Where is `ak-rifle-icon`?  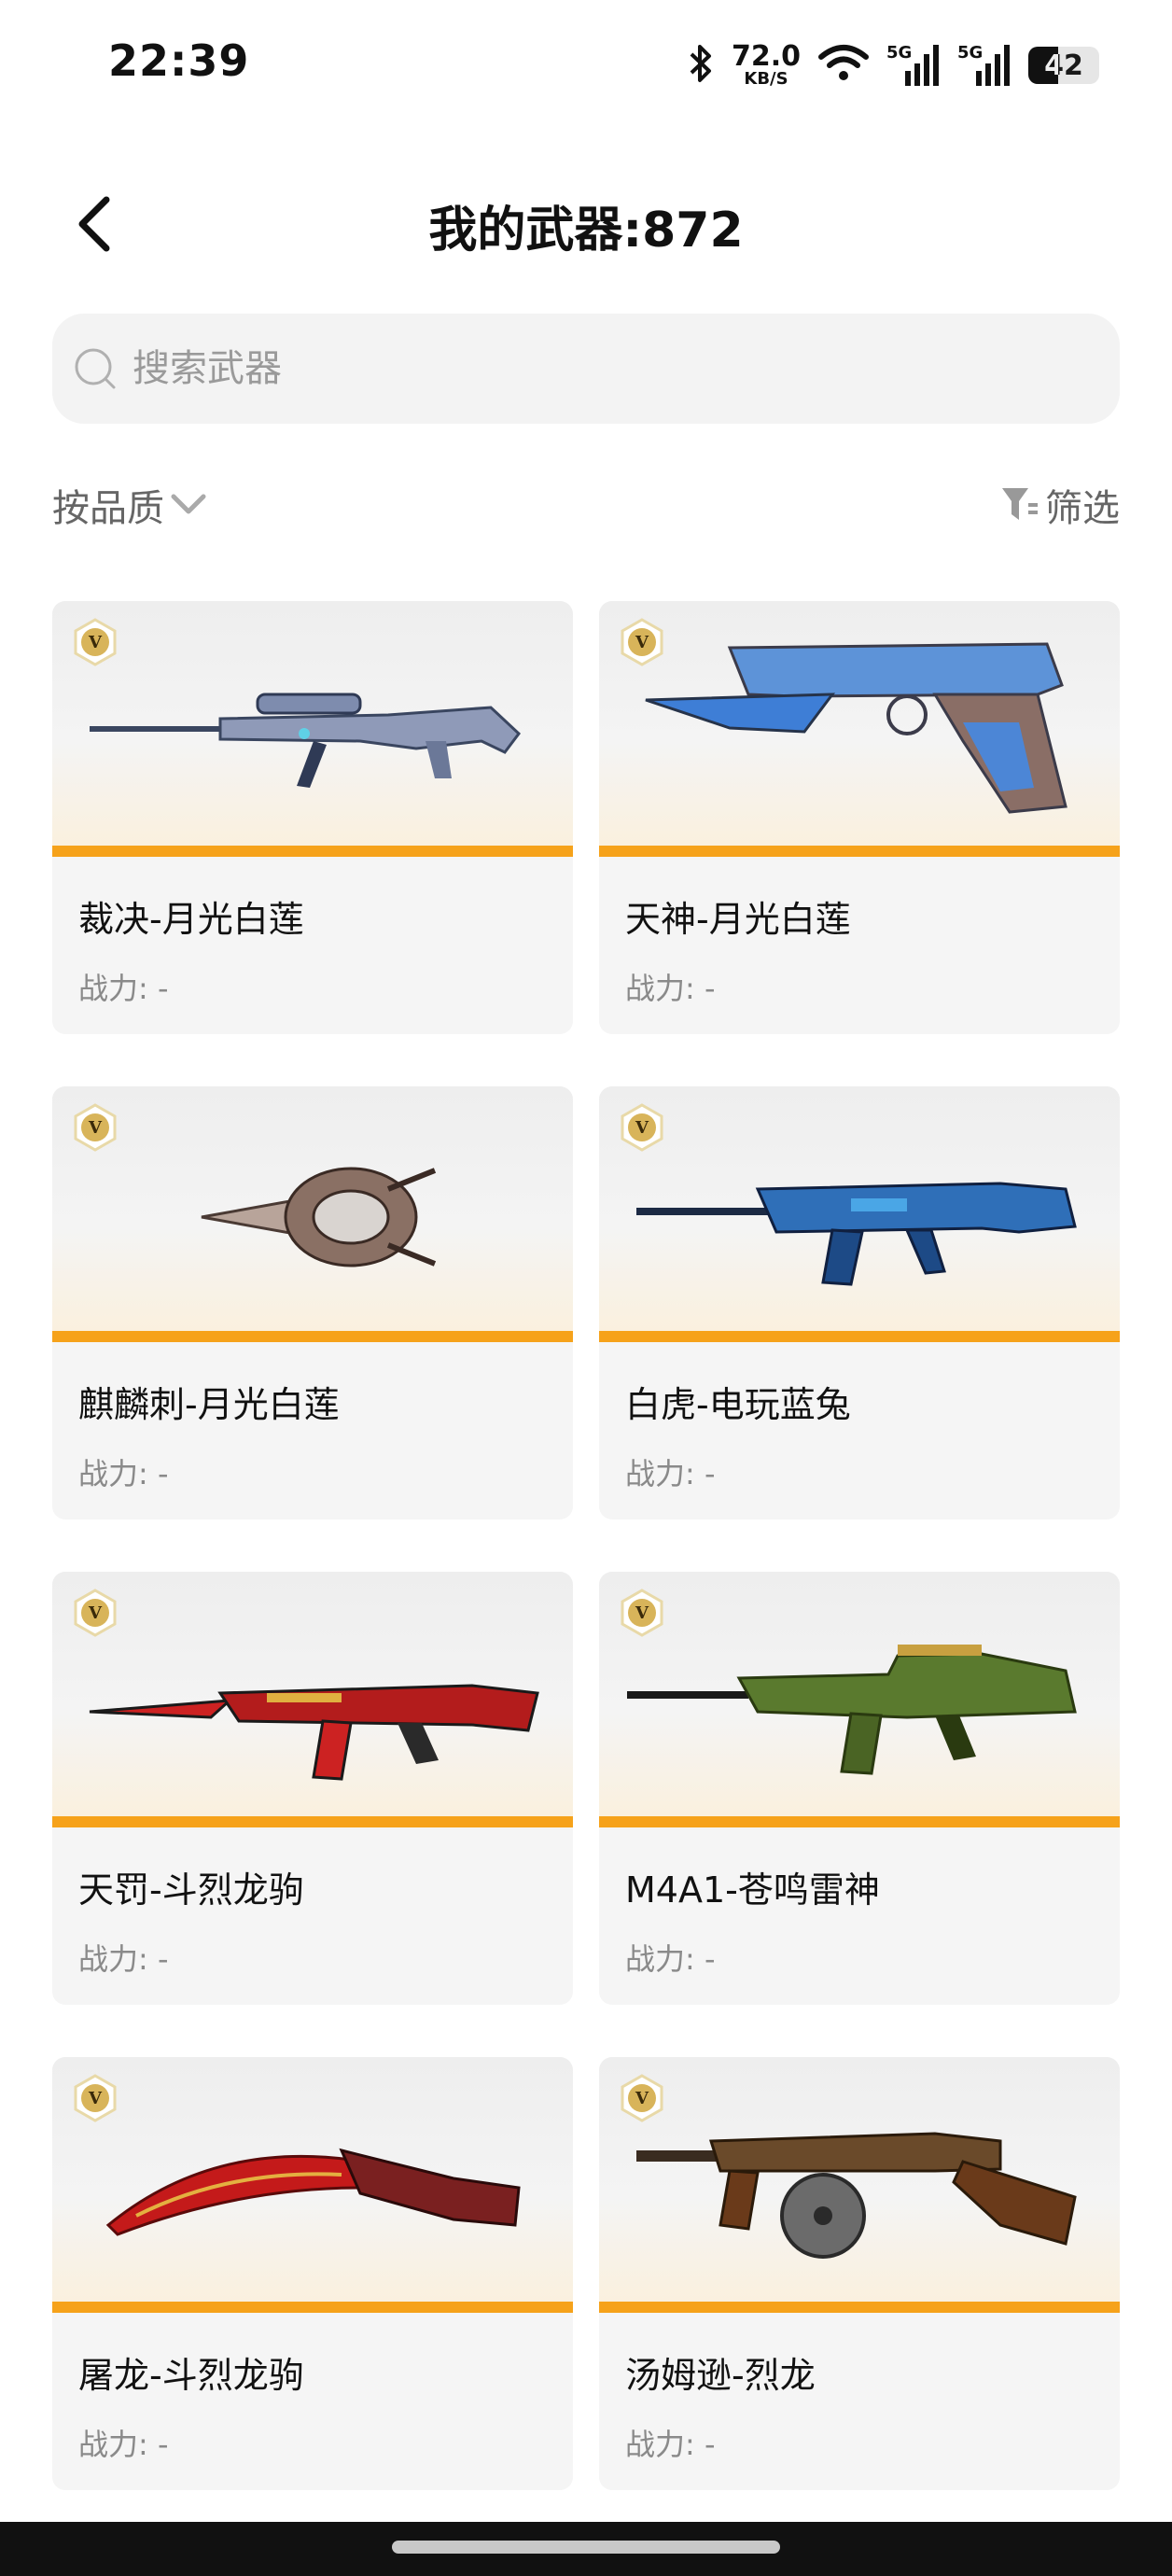
ak-rifle-icon is located at coordinates (314, 1732).